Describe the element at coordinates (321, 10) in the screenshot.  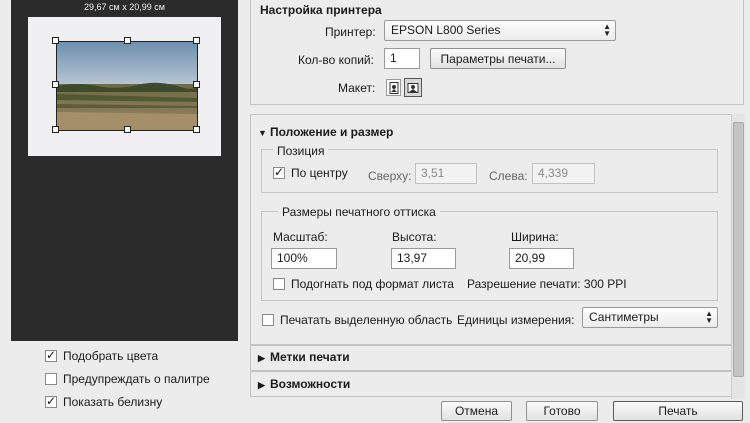
I see `printer-setup-title: Настройка принтера` at that location.